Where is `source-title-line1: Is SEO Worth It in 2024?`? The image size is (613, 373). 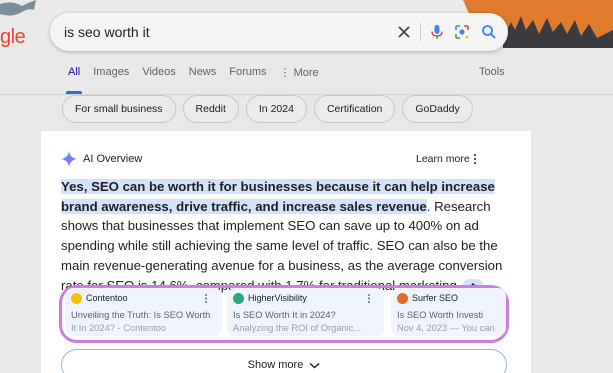 source-title-line1: Is SEO Worth It in 2024? is located at coordinates (284, 315).